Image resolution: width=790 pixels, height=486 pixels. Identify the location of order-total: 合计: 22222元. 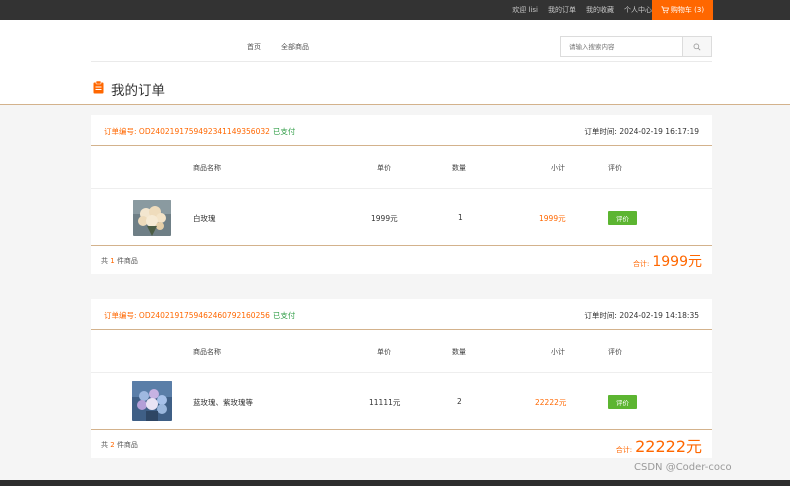
(659, 445).